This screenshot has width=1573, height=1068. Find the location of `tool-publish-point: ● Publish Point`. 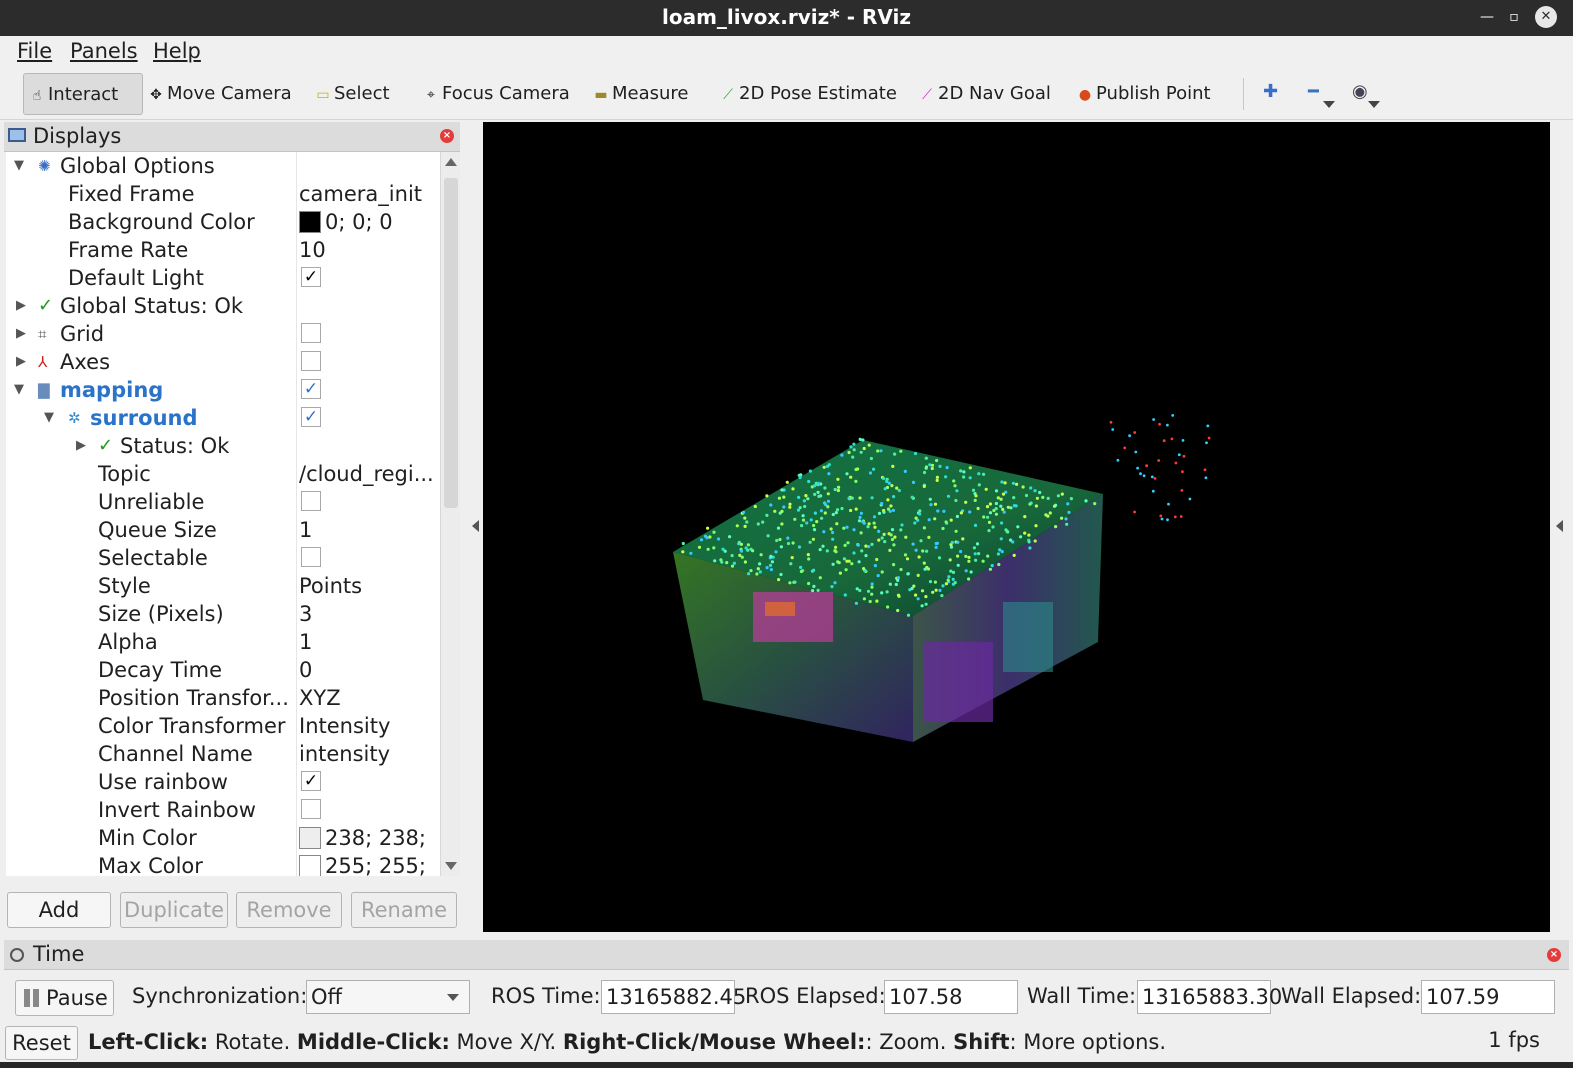

tool-publish-point: ● Publish Point is located at coordinates (1143, 94).